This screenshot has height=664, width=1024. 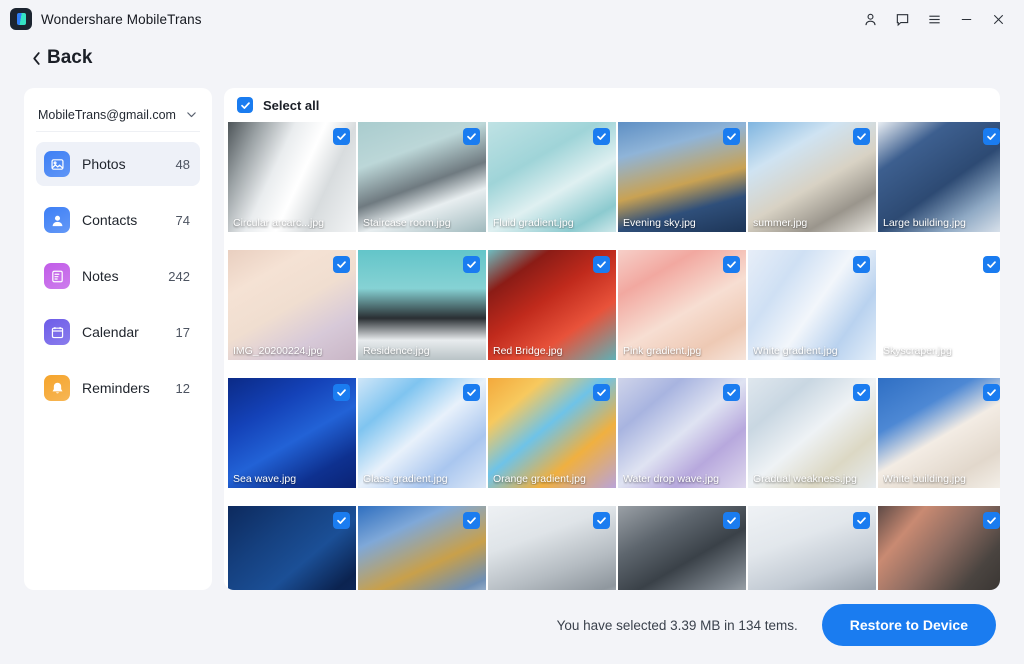 I want to click on app-title: Wondershare MobileTrans, so click(x=121, y=19).